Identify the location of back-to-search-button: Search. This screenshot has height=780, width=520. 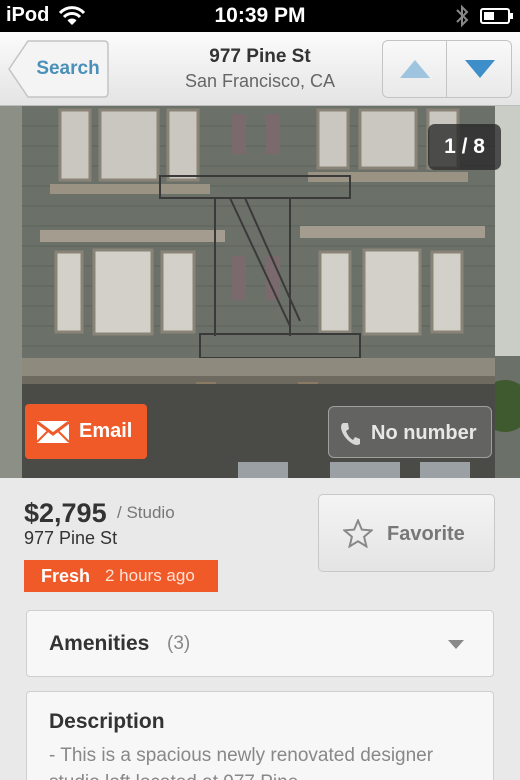
(58, 69).